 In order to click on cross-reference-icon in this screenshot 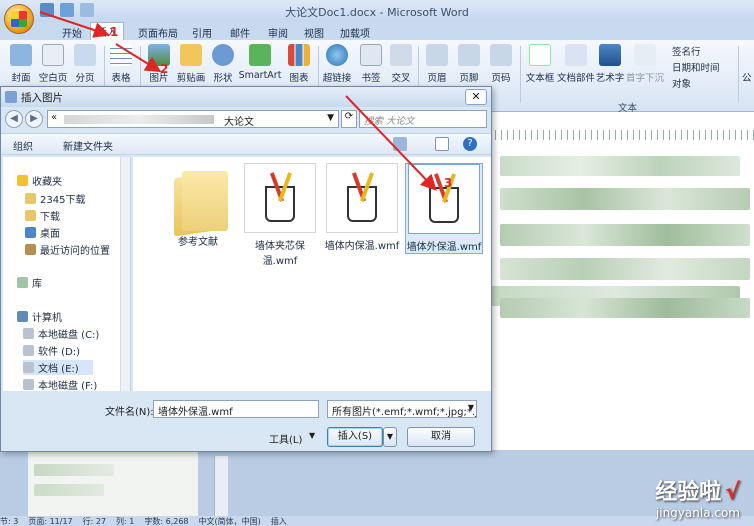, I will do `click(401, 55)`.